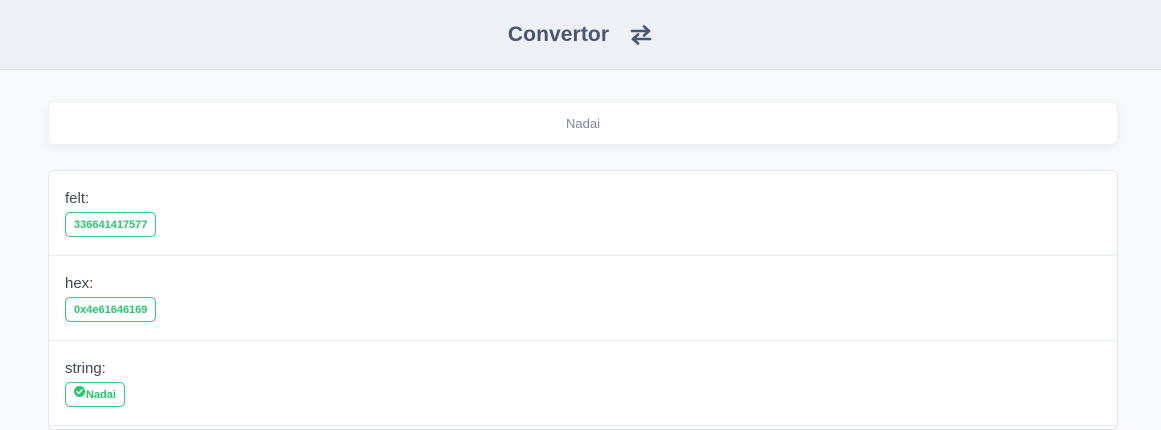 This screenshot has width=1161, height=430. What do you see at coordinates (101, 394) in the screenshot?
I see `string-value: Nadai` at bounding box center [101, 394].